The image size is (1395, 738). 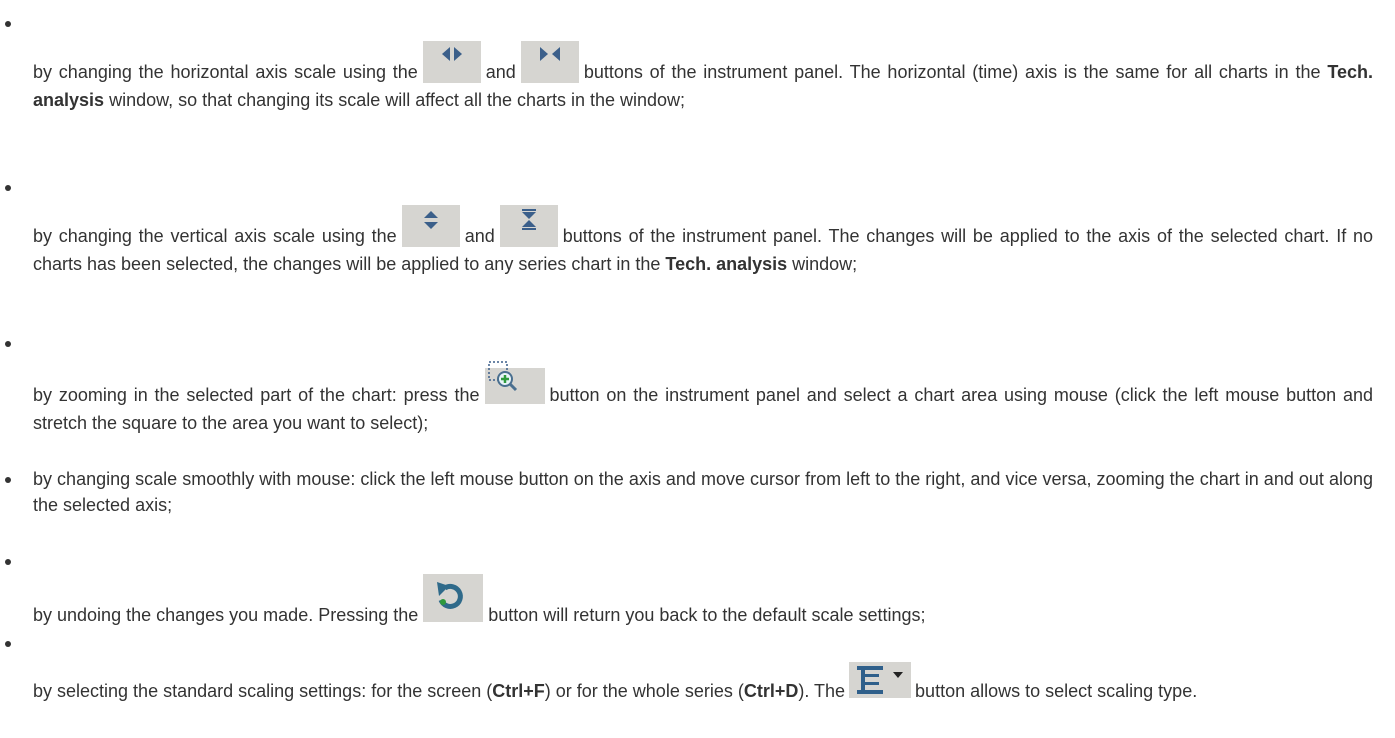 What do you see at coordinates (822, 691) in the screenshot?
I see `item-text: ). The` at bounding box center [822, 691].